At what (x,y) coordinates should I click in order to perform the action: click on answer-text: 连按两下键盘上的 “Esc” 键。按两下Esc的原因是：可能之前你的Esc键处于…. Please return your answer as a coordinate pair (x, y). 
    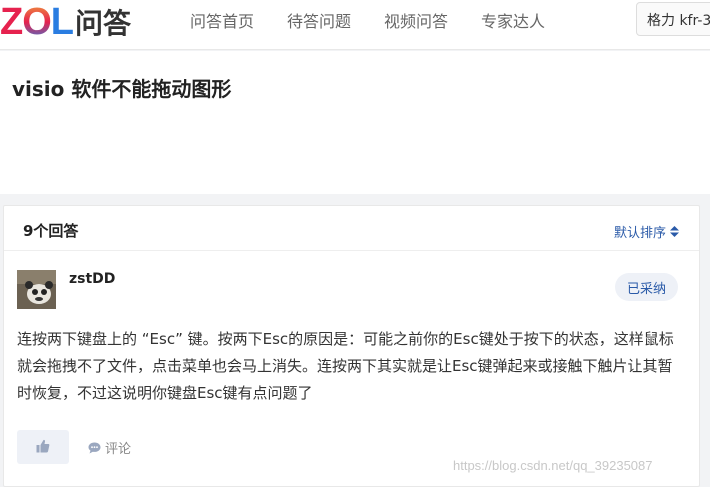
    Looking at the image, I should click on (345, 366).